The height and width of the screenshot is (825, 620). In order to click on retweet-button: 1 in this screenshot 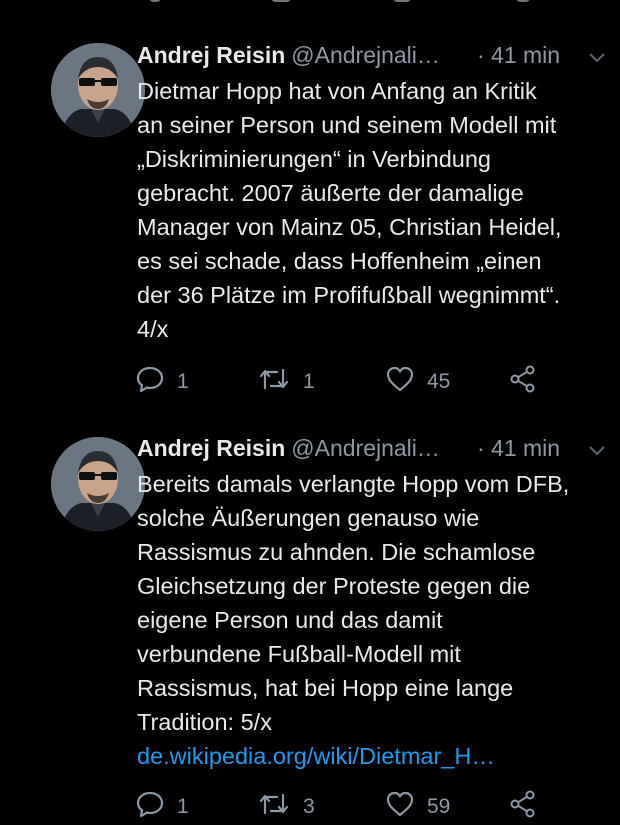, I will do `click(286, 382)`.